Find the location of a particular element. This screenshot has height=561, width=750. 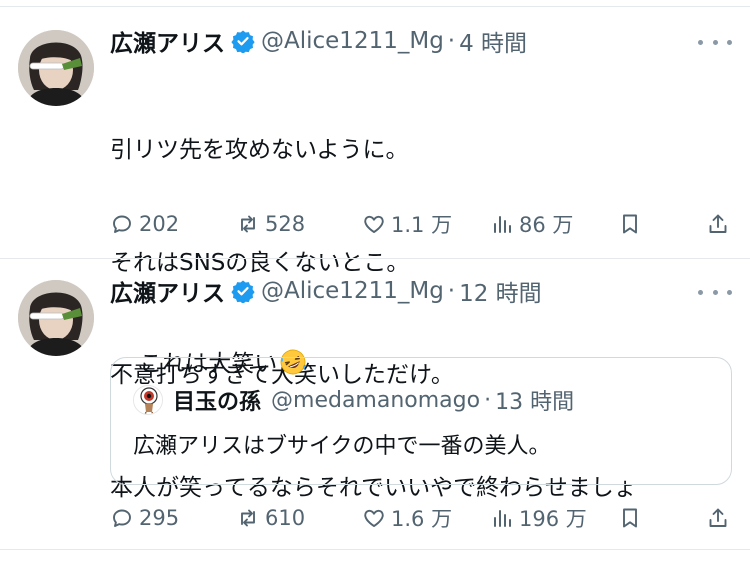

reply-count: 295 is located at coordinates (159, 518).